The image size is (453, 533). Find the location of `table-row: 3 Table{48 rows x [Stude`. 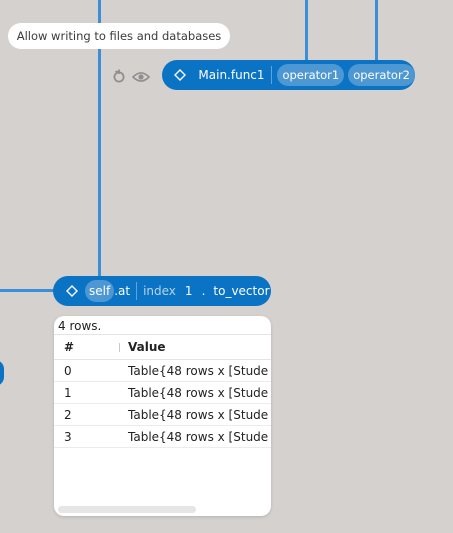

table-row: 3 Table{48 rows x [Stude is located at coordinates (162, 436).